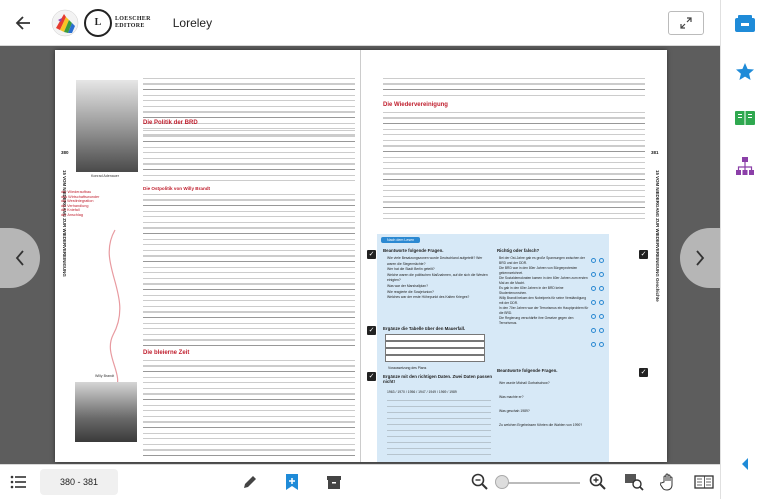 The height and width of the screenshot is (499, 768). I want to click on library-icon, so click(745, 24).